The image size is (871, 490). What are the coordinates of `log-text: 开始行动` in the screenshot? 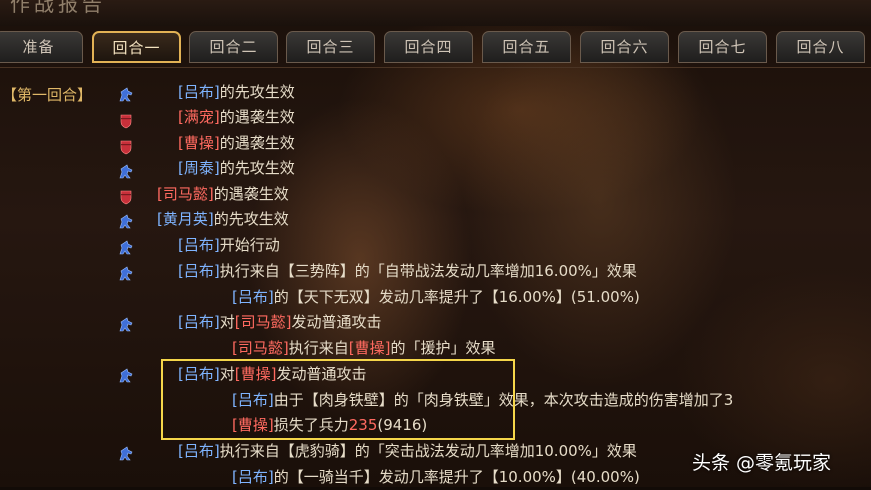 It's located at (249, 245).